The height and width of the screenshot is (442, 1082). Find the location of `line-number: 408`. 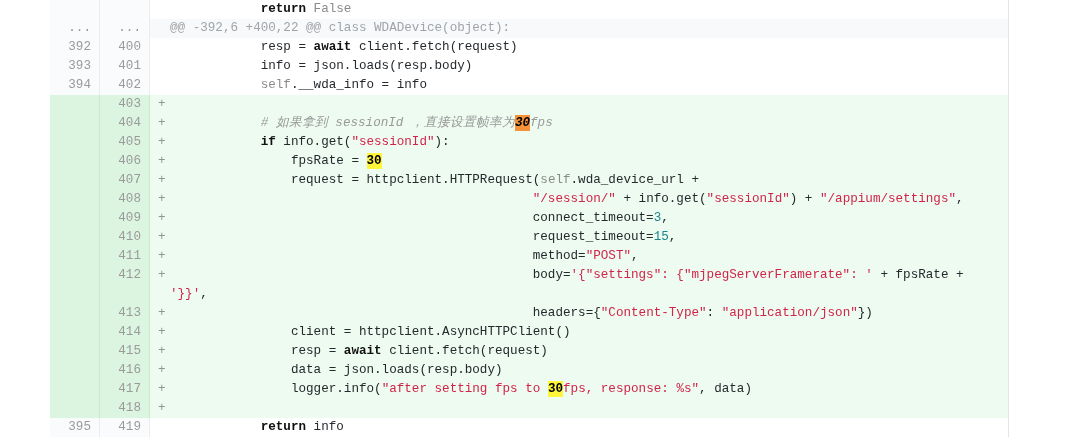

line-number: 408 is located at coordinates (125, 199).